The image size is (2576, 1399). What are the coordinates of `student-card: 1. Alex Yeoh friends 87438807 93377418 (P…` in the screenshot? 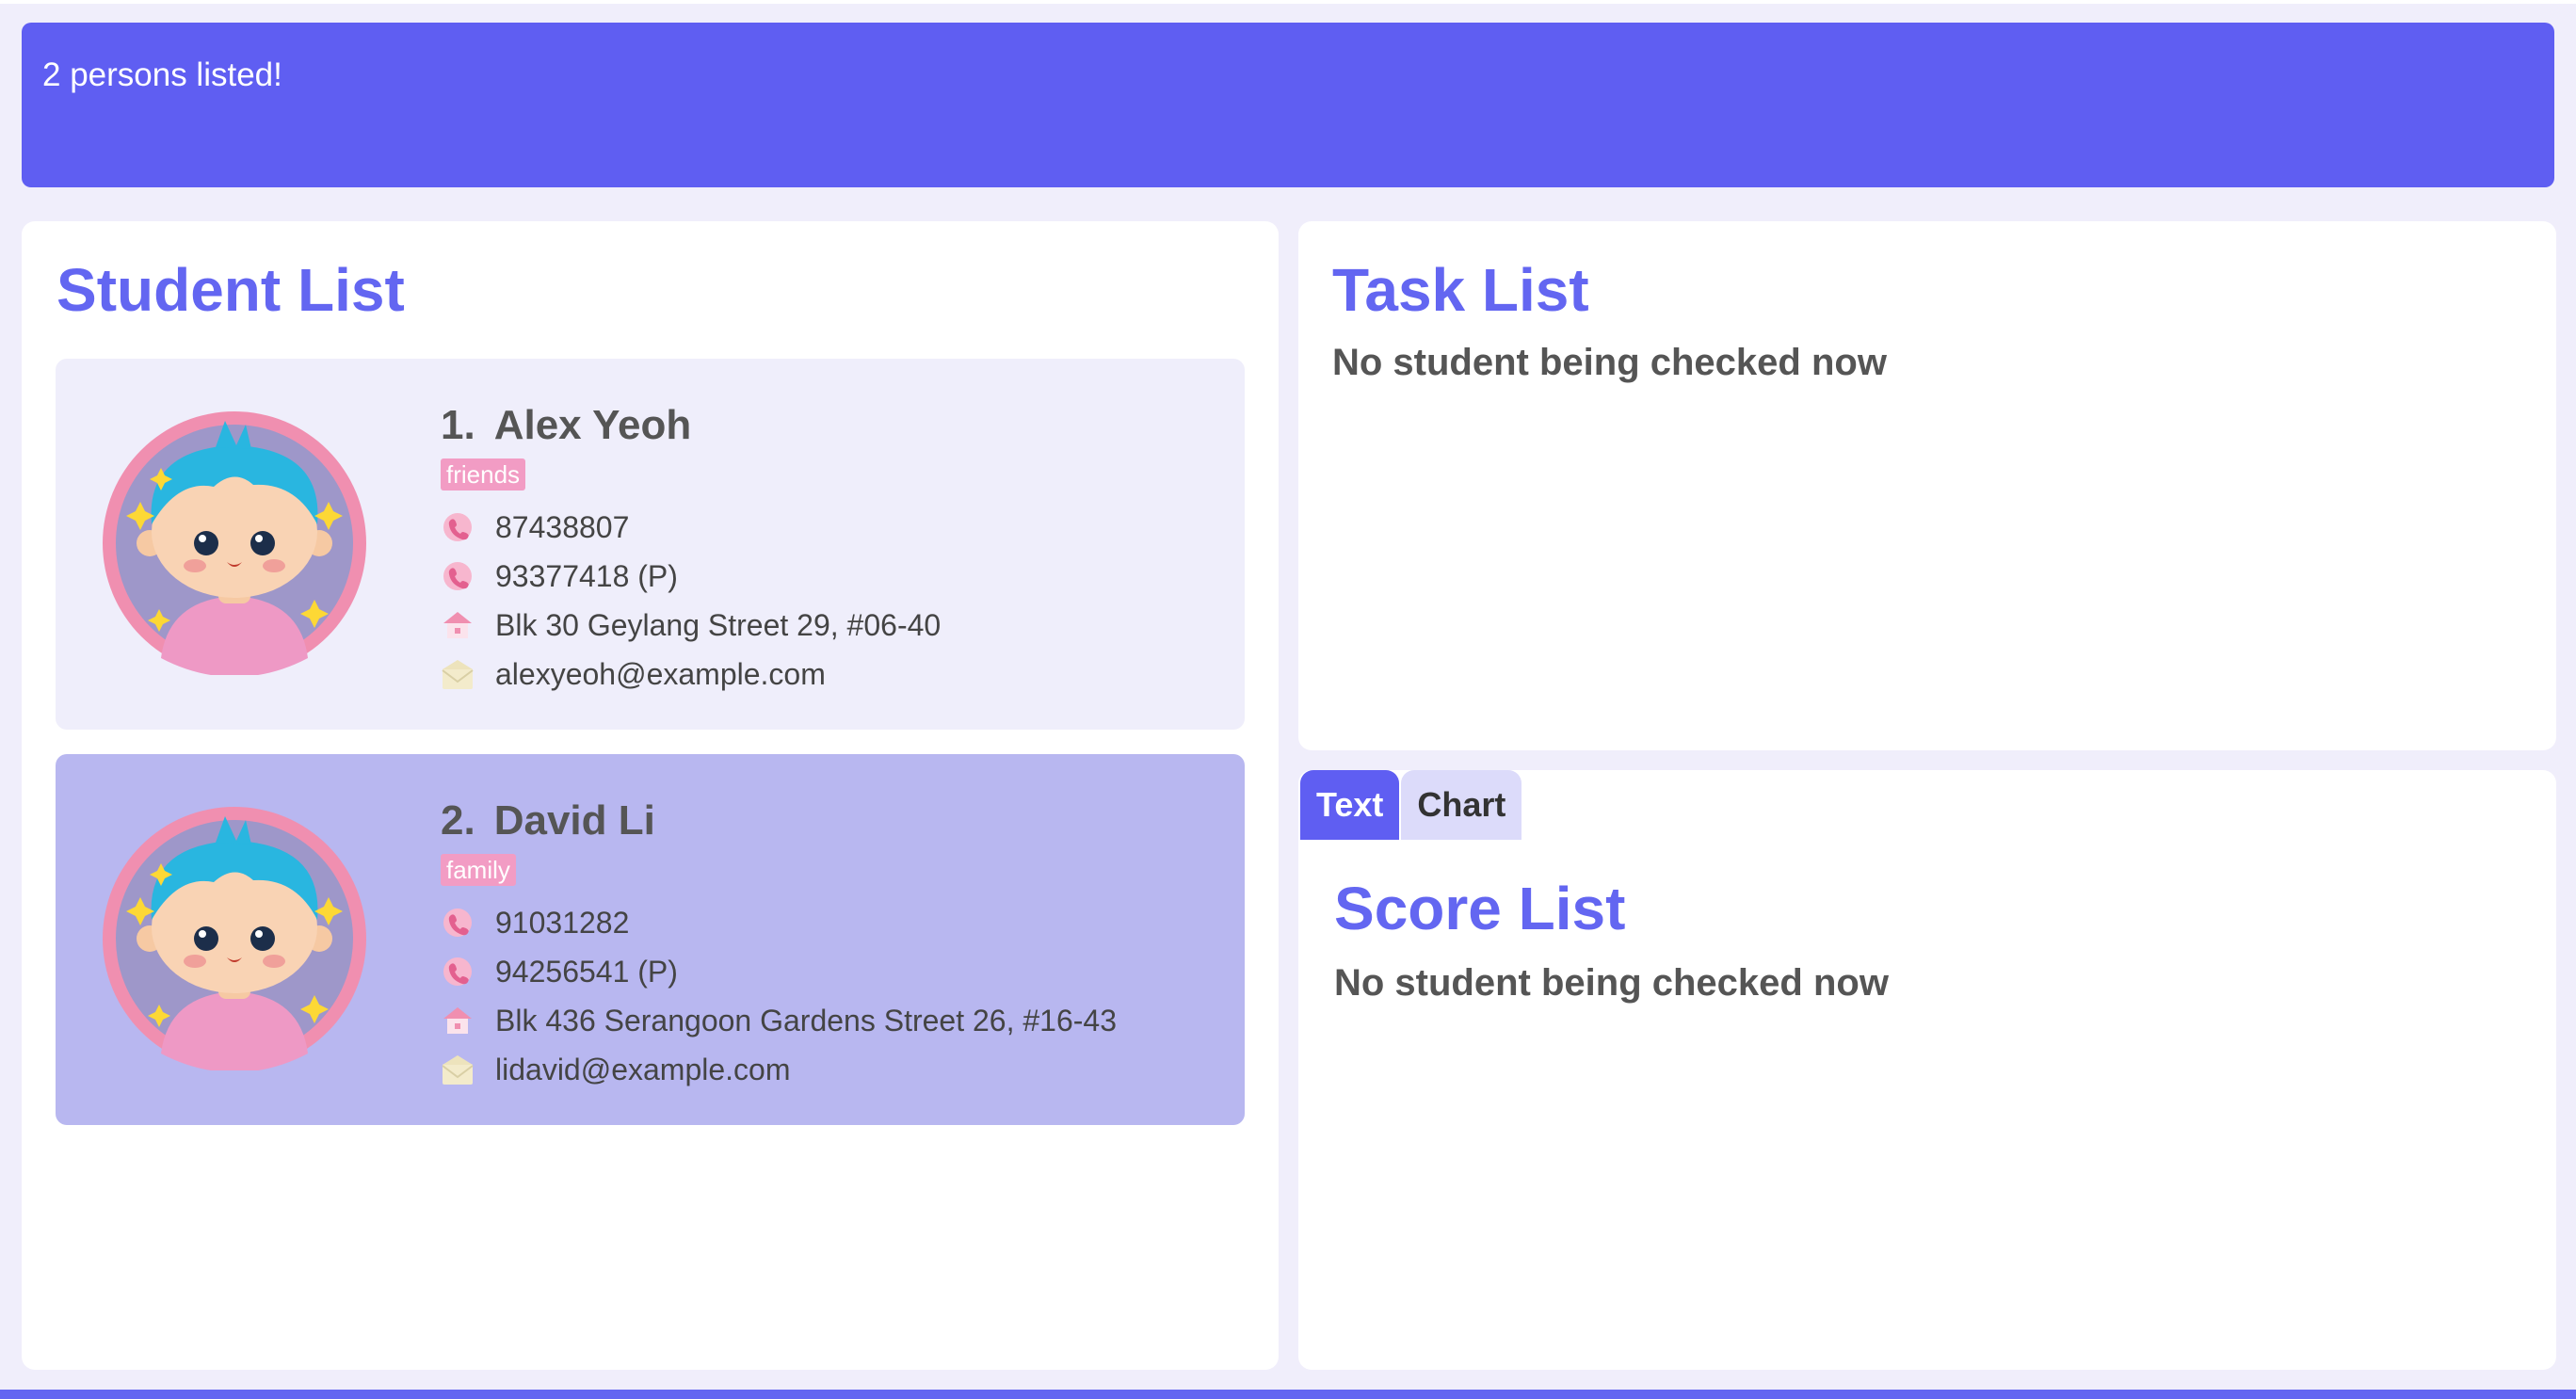 It's located at (650, 544).